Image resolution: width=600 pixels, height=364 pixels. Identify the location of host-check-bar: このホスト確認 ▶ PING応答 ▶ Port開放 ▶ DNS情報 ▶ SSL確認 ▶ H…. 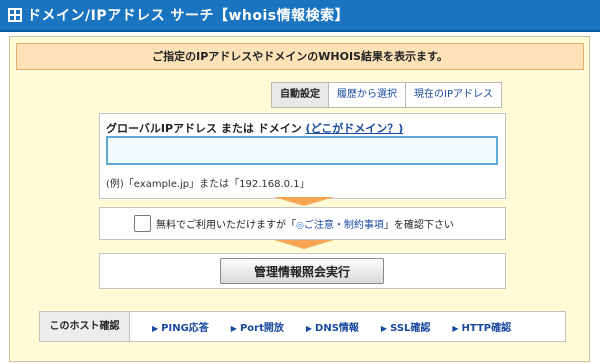
(302, 326).